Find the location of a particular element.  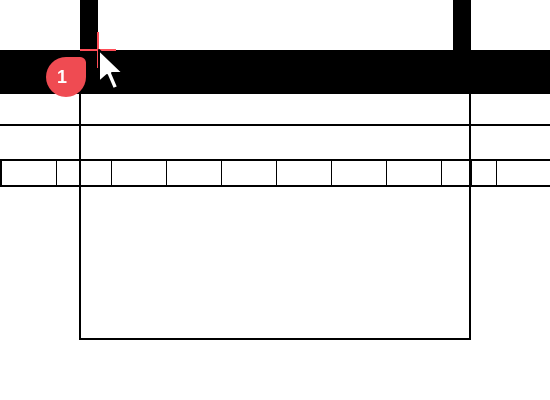

step-marker-badge: 1 is located at coordinates (66, 77).